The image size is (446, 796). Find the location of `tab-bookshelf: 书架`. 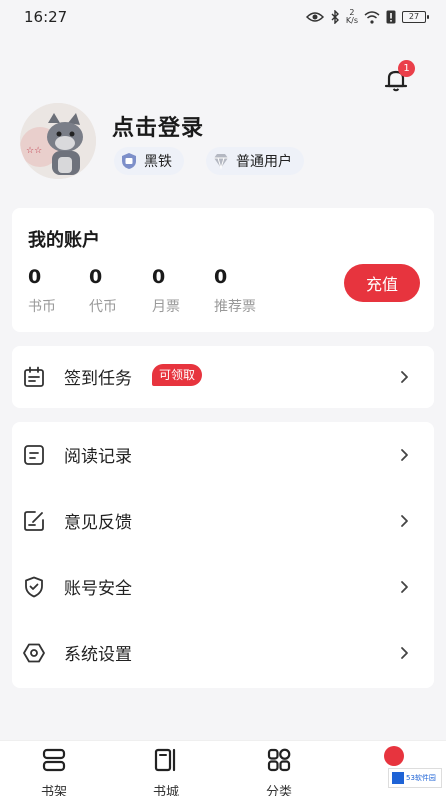

tab-bookshelf: 书架 is located at coordinates (54, 771).